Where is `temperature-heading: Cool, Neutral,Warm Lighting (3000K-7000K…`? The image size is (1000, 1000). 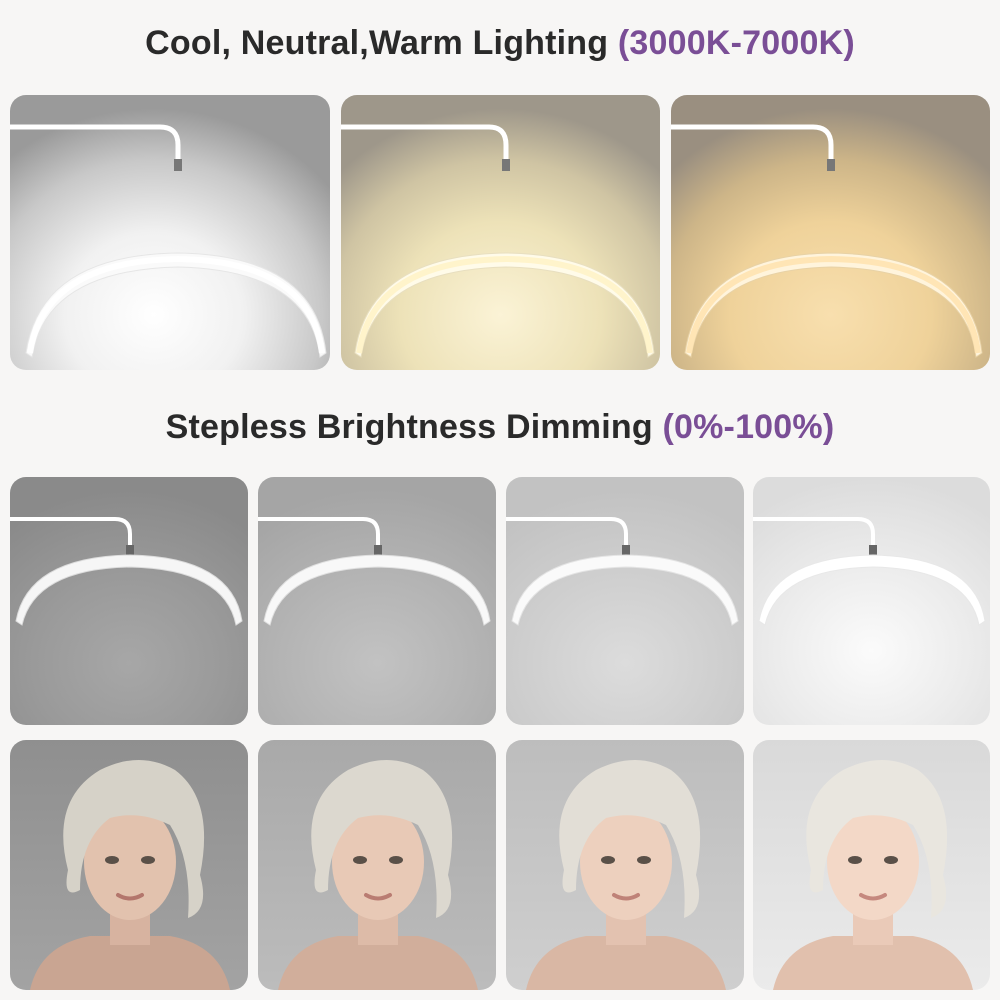
temperature-heading: Cool, Neutral,Warm Lighting (3000K-7000K… is located at coordinates (500, 43).